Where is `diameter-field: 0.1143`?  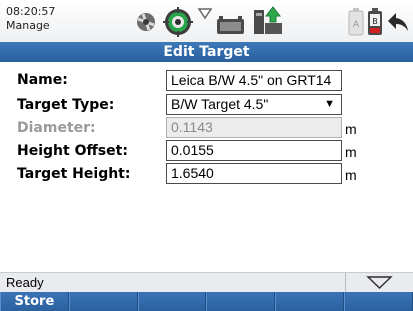
diameter-field: 0.1143 is located at coordinates (254, 127).